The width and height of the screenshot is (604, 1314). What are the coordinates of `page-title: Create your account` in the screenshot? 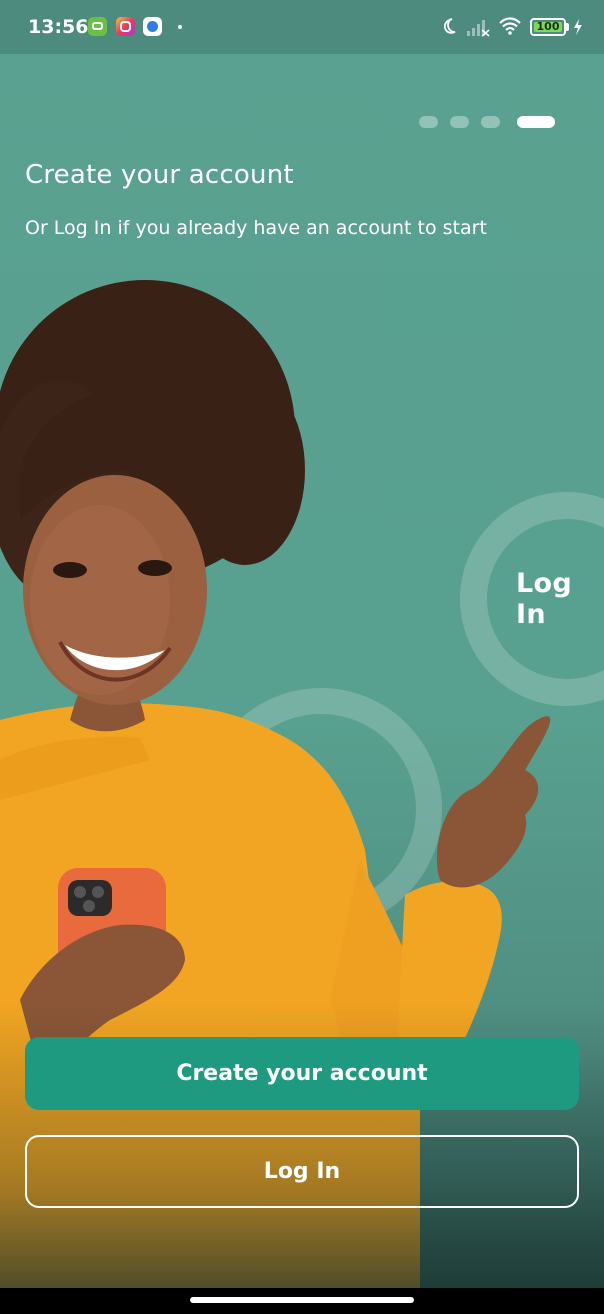 It's located at (159, 175).